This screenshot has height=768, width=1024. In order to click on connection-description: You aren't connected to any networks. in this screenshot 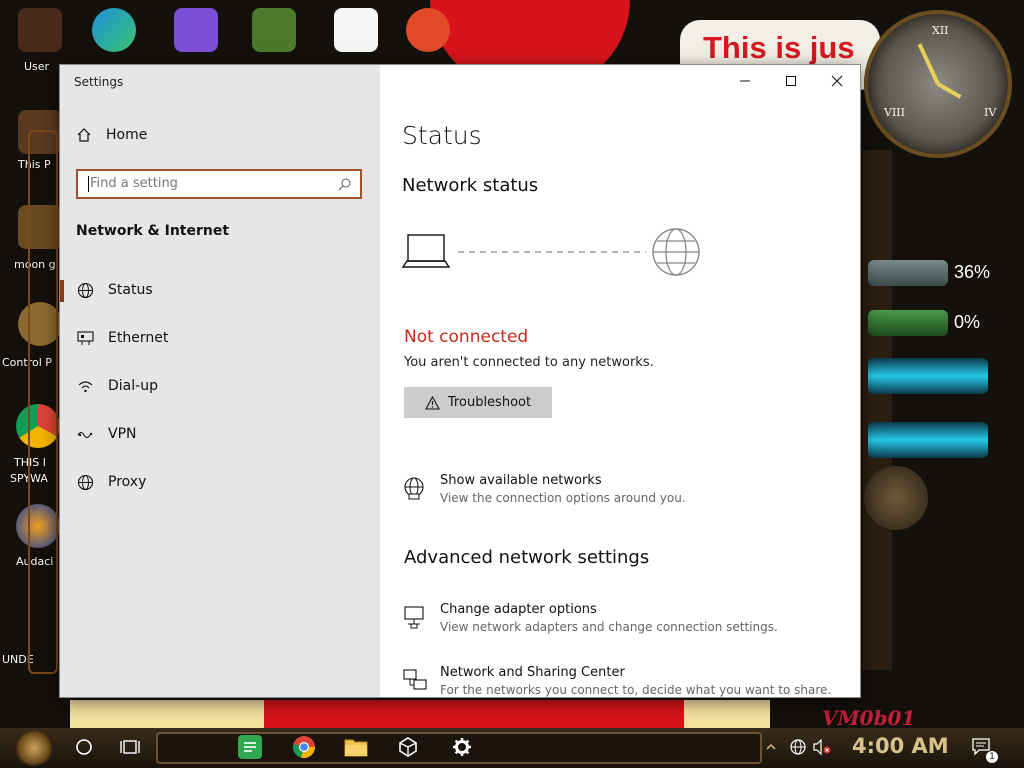, I will do `click(529, 362)`.